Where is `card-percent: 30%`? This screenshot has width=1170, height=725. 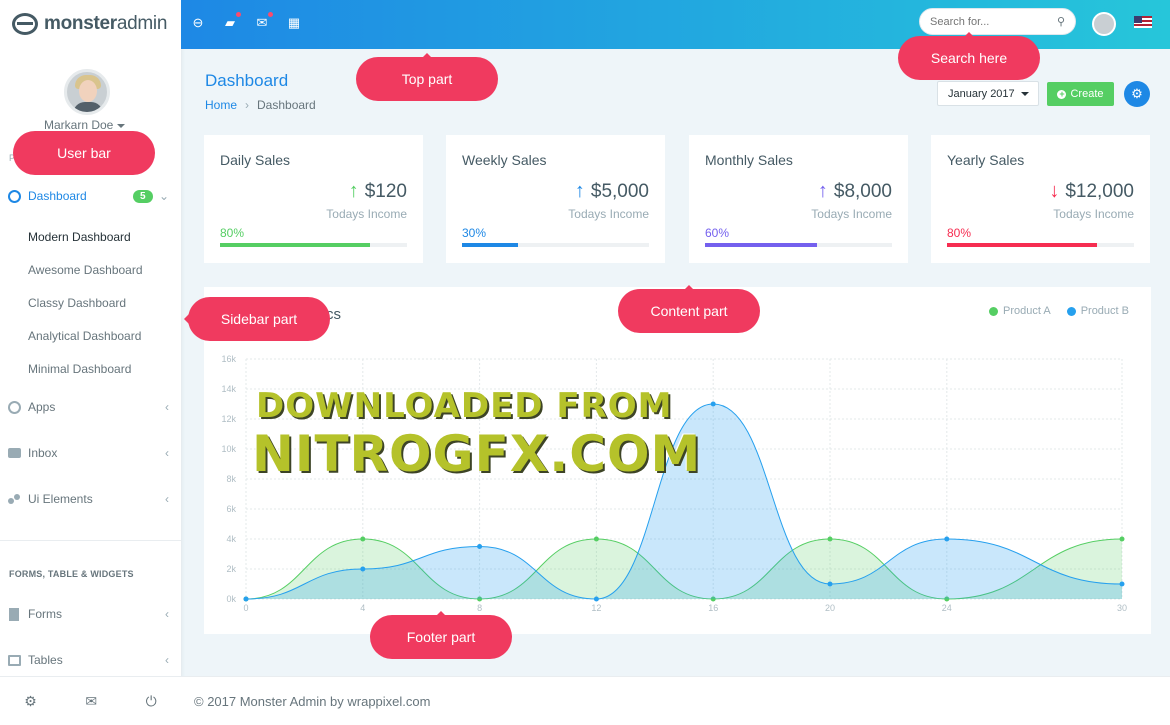
card-percent: 30% is located at coordinates (474, 233).